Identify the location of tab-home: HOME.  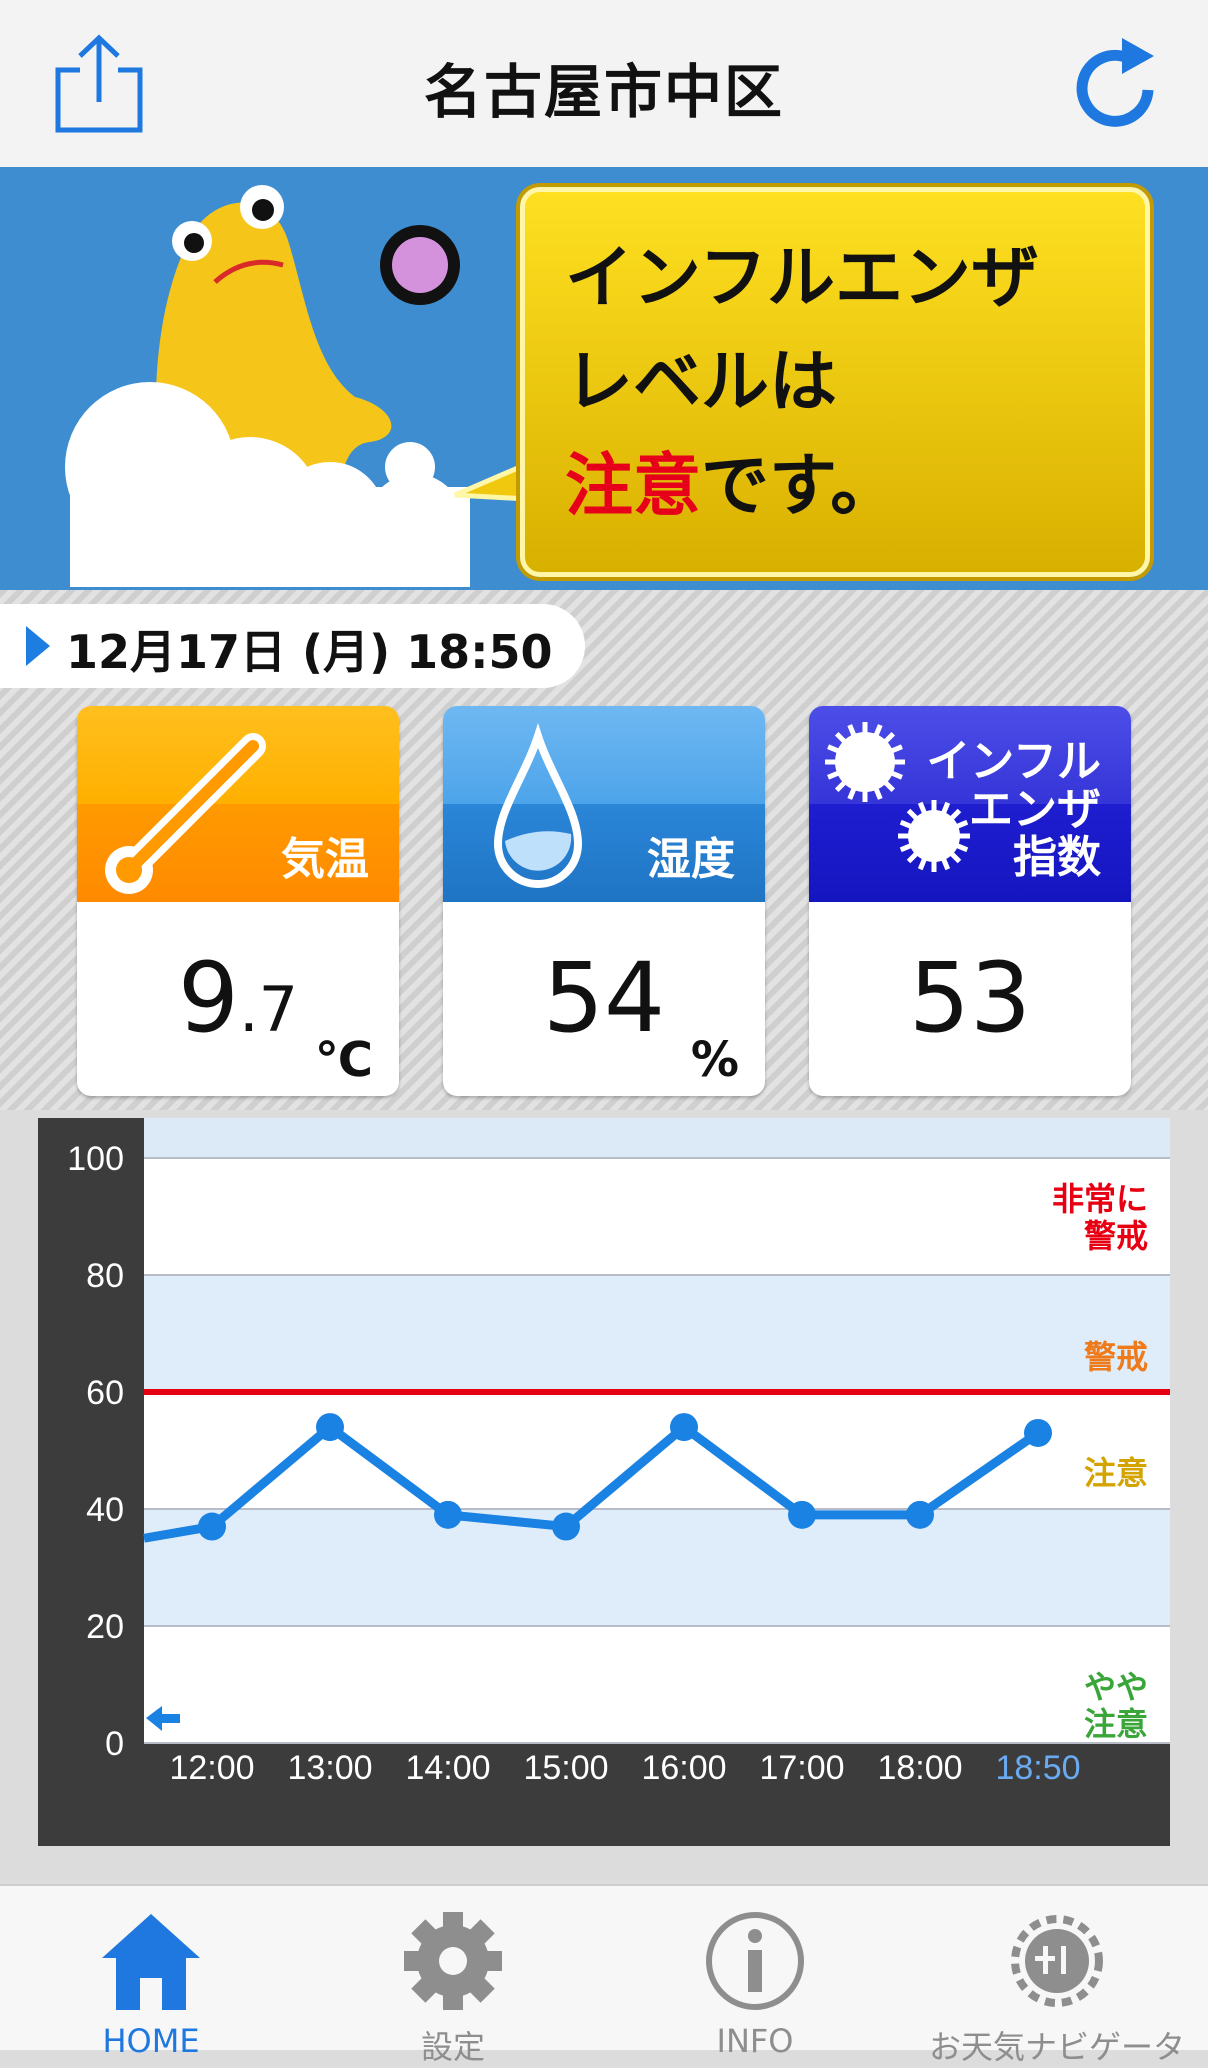
(151, 1973).